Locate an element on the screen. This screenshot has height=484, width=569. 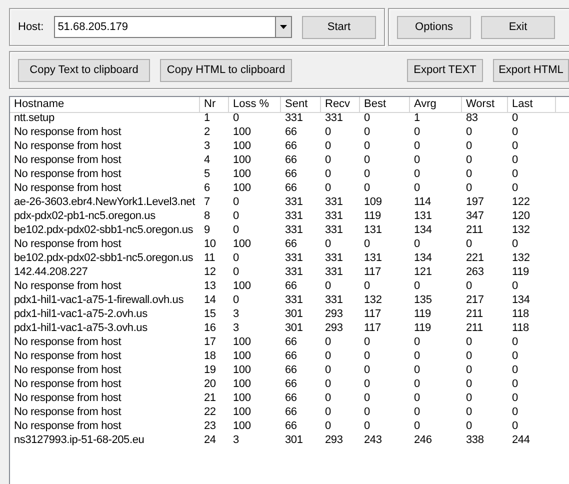
table-cell-text: 114 is located at coordinates (422, 202).